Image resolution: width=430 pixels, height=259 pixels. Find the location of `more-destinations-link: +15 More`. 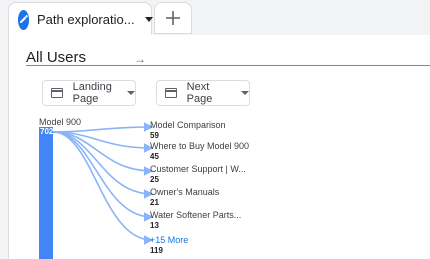

more-destinations-link: +15 More is located at coordinates (169, 240).